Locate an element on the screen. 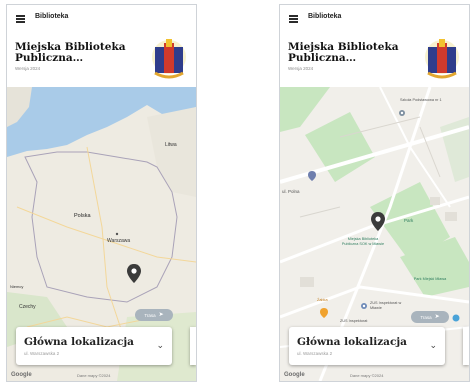 This screenshot has height=383, width=471. map-label-shop: Żabka is located at coordinates (322, 300).